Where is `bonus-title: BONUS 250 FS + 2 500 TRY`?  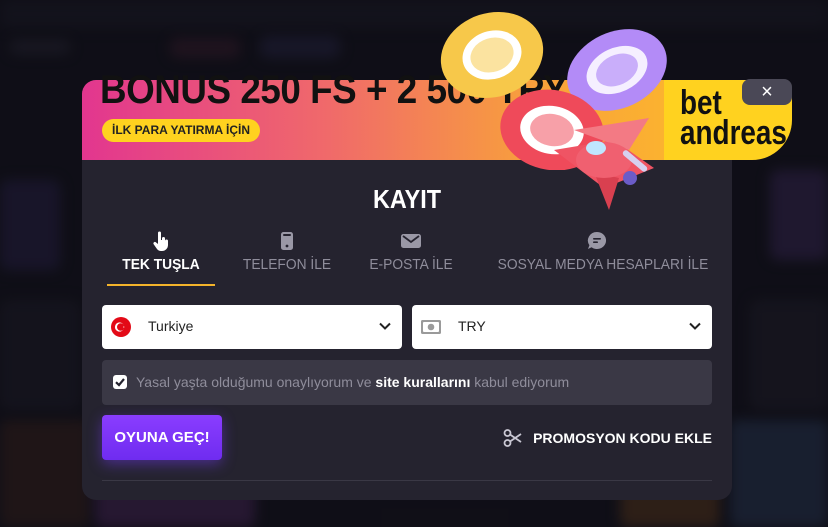
bonus-title: BONUS 250 FS + 2 500 TRY is located at coordinates (334, 90).